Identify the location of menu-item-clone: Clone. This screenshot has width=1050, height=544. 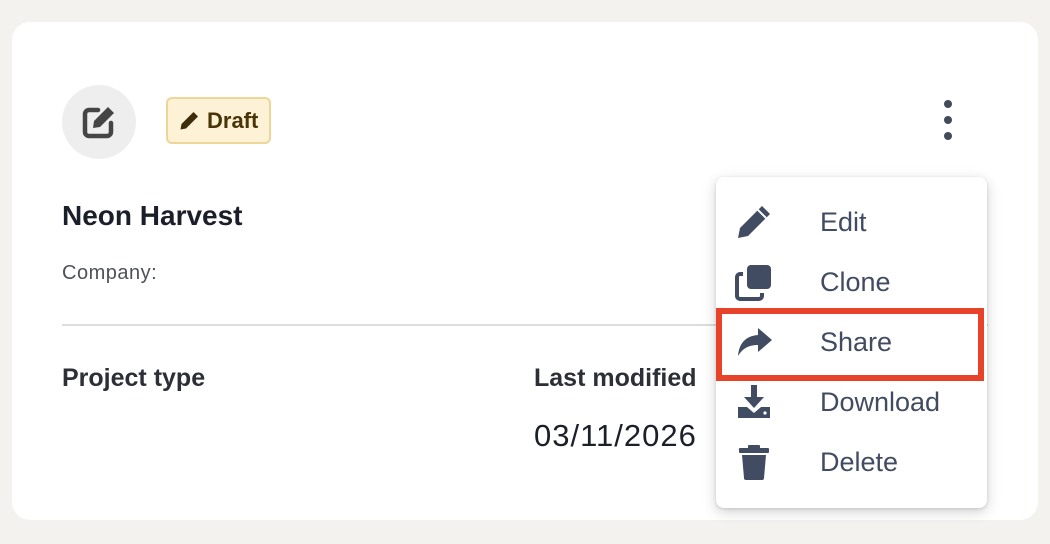
(851, 282).